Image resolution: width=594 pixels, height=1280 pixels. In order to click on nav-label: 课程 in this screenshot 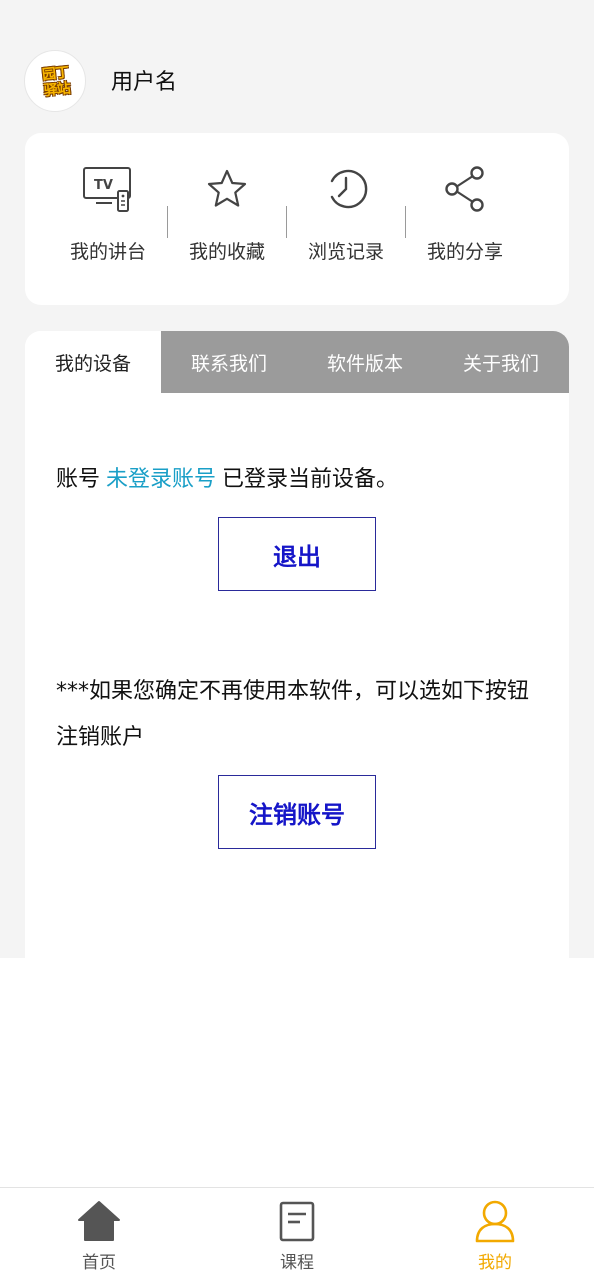, I will do `click(297, 1263)`.